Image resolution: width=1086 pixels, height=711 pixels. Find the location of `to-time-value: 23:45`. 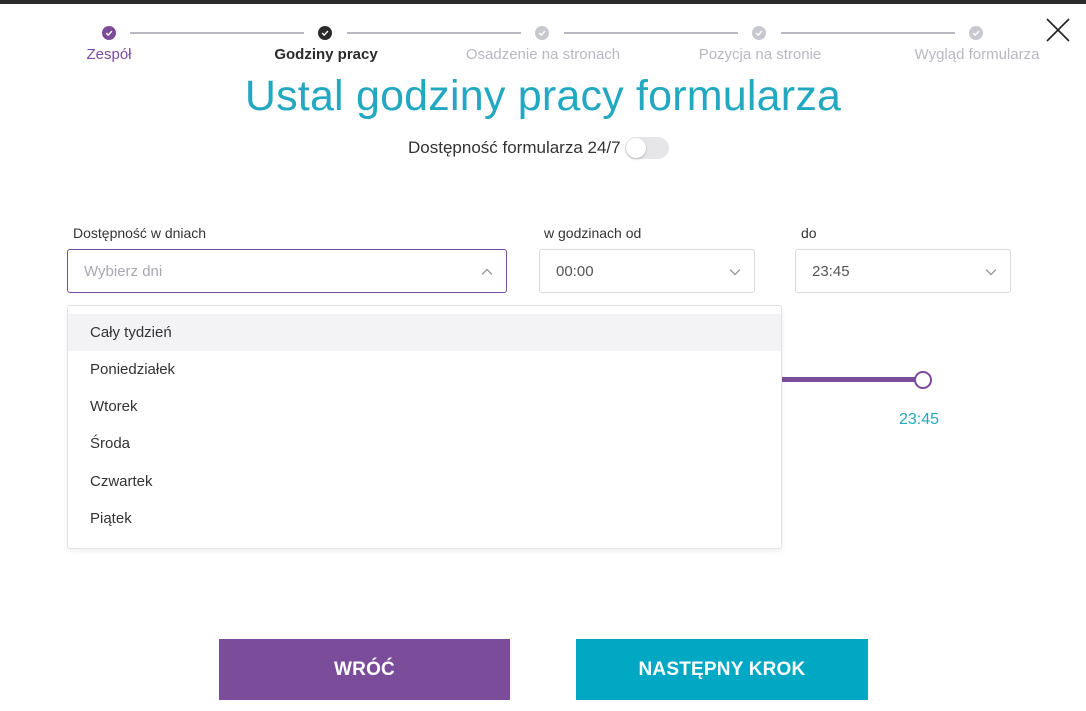

to-time-value: 23:45 is located at coordinates (831, 271).